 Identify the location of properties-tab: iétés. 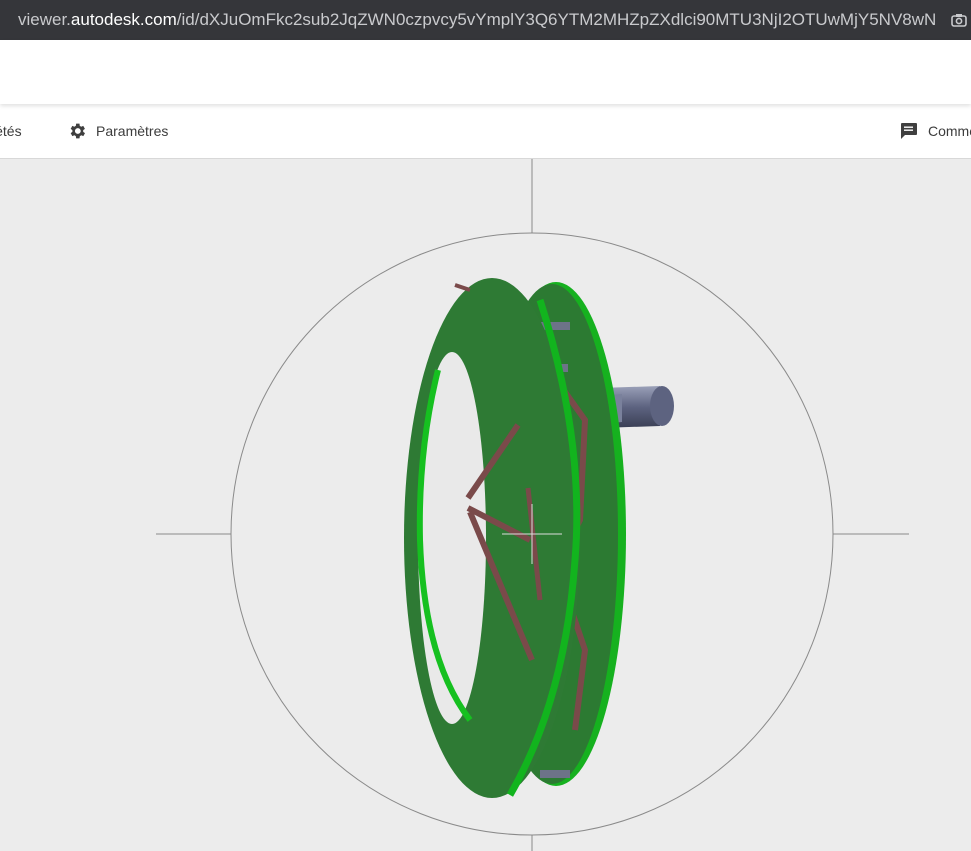
(11, 131).